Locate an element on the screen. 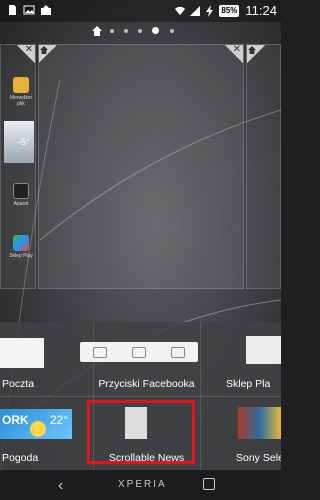  brand-logo: XPERIA is located at coordinates (142, 484).